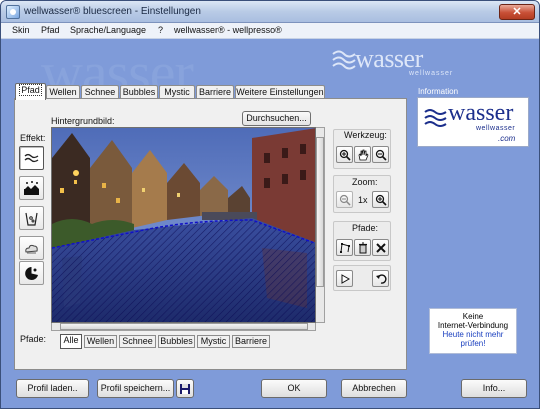  Describe the element at coordinates (294, 388) in the screenshot. I see `ok-button: OK` at that location.